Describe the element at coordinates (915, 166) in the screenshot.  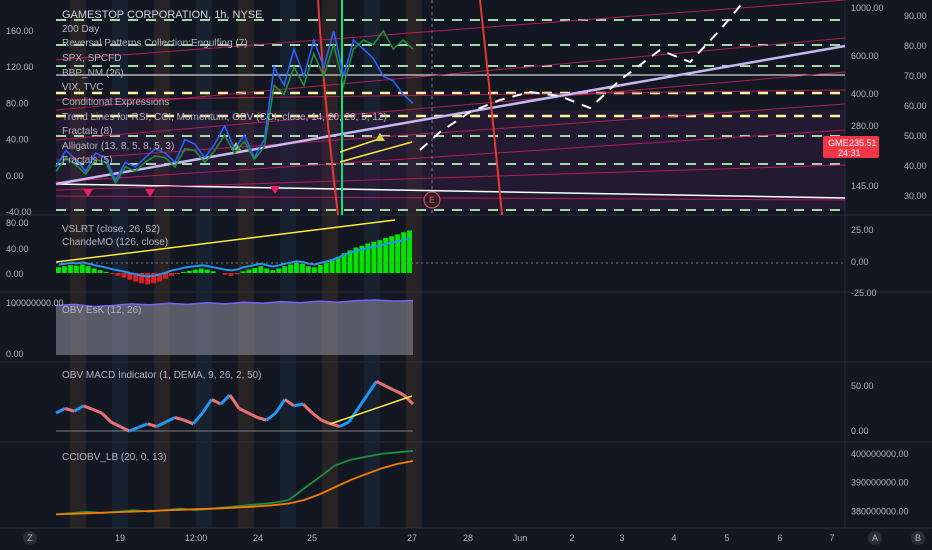
I see `right-price-tick: 40.00` at that location.